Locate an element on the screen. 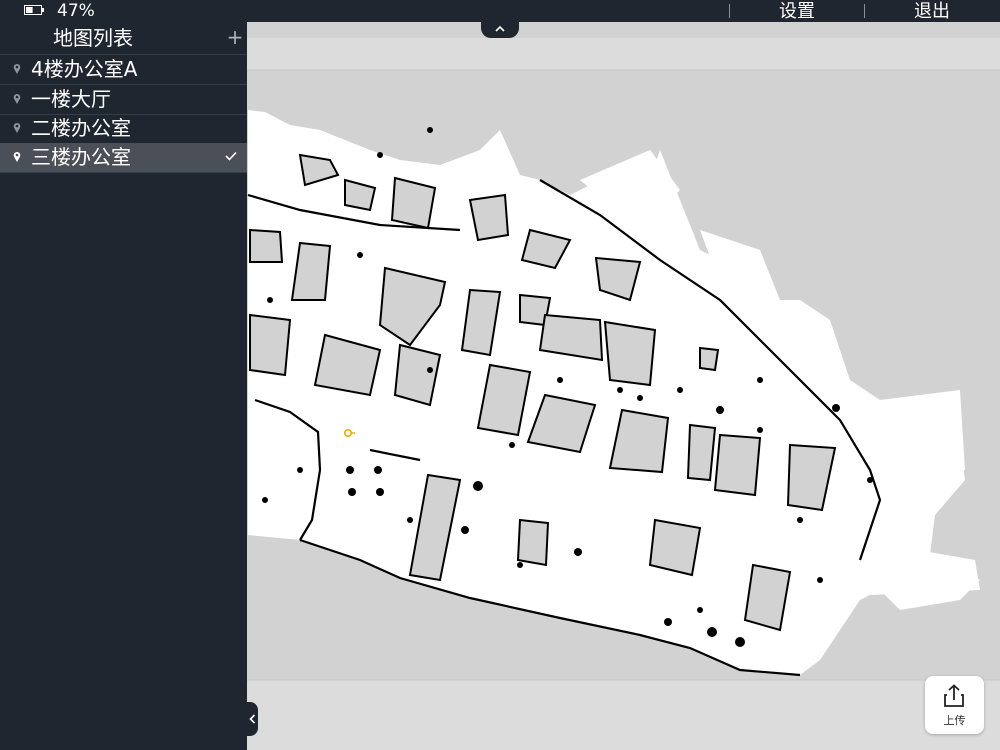  settings-button: 设置 is located at coordinates (797, 11).